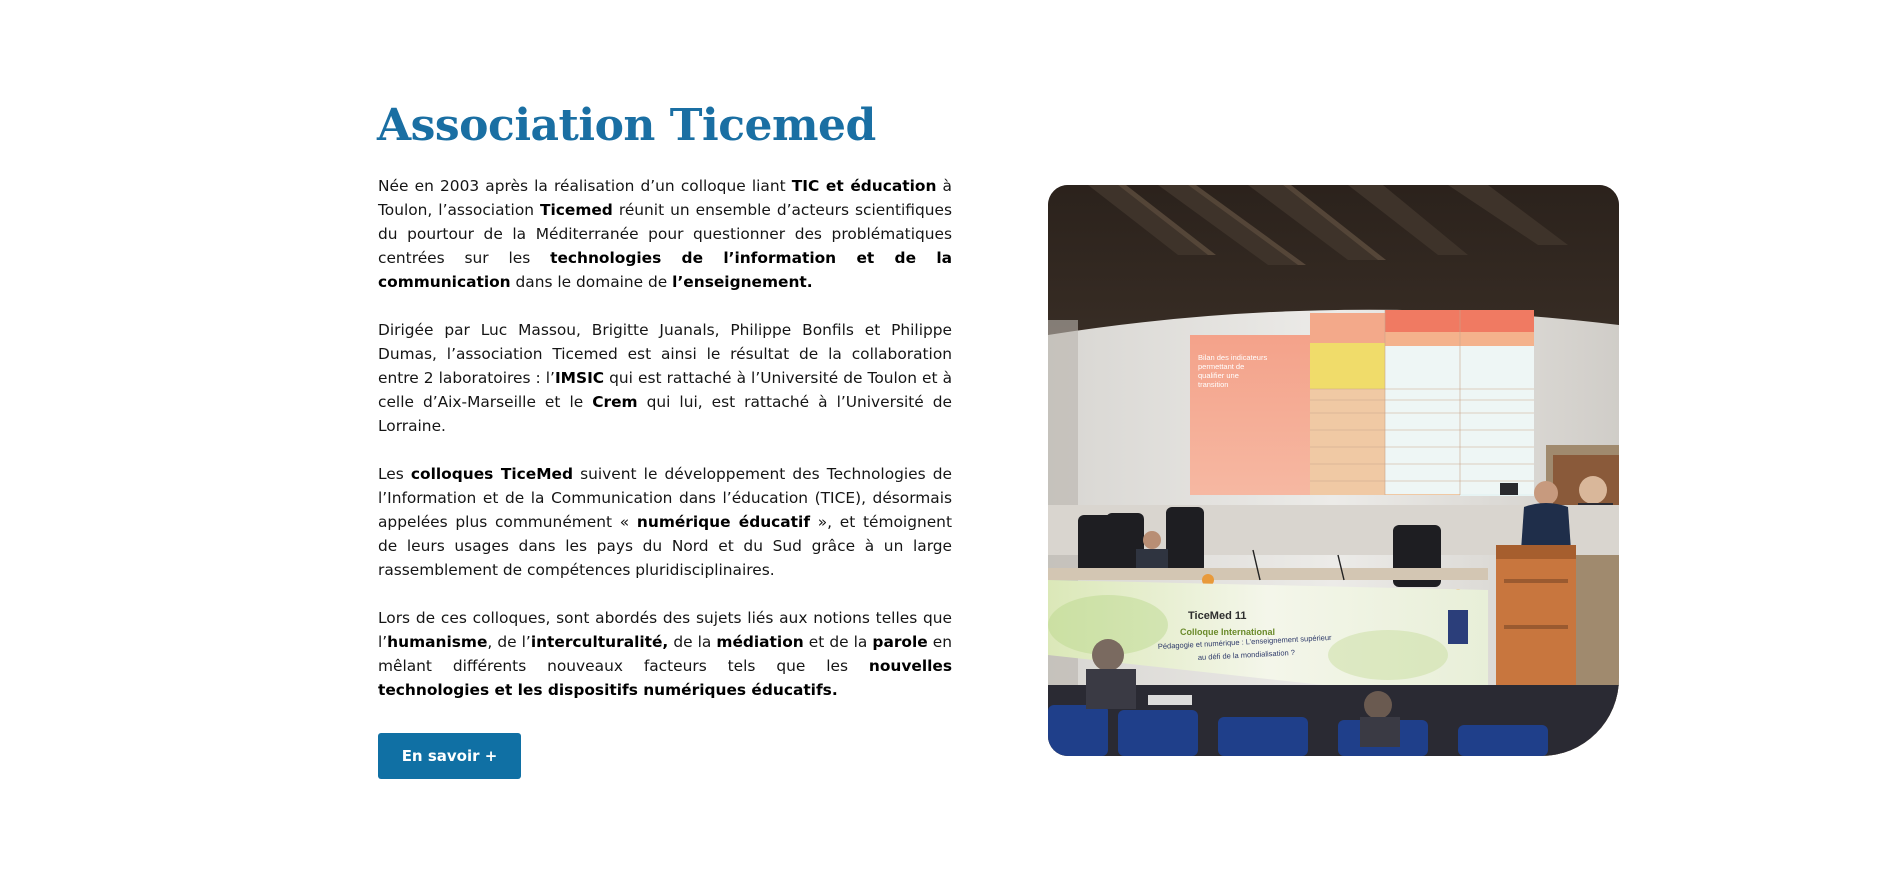  I want to click on paragraph-text: dans le domaine de, so click(591, 282).